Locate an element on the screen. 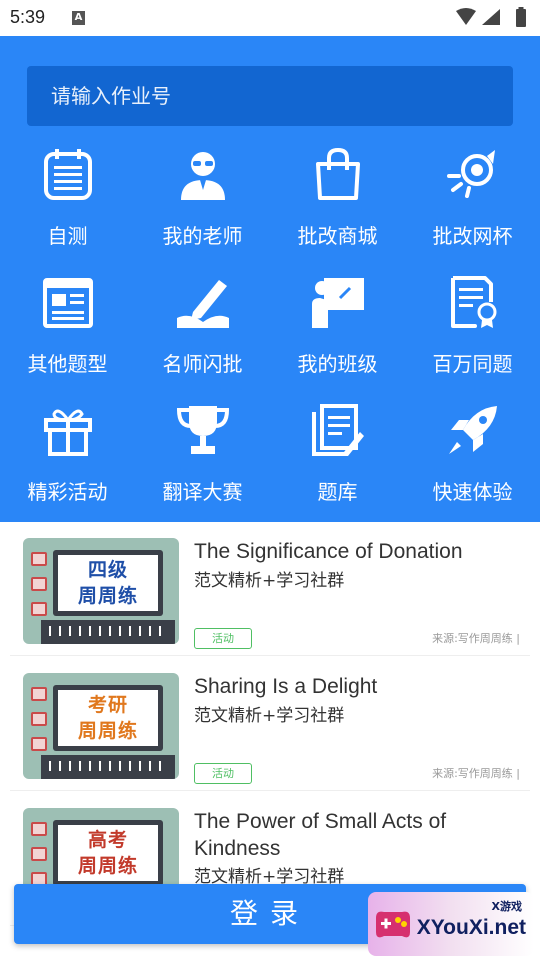 This screenshot has height=960, width=540. article-thumbnail: 四级 周周练 is located at coordinates (101, 591).